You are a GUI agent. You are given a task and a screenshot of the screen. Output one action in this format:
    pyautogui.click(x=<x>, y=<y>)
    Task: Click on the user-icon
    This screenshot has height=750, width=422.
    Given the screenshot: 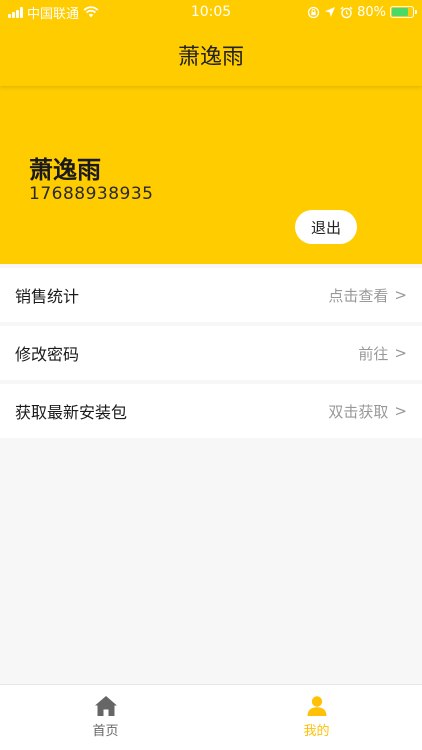 What is the action you would take?
    pyautogui.click(x=316, y=706)
    